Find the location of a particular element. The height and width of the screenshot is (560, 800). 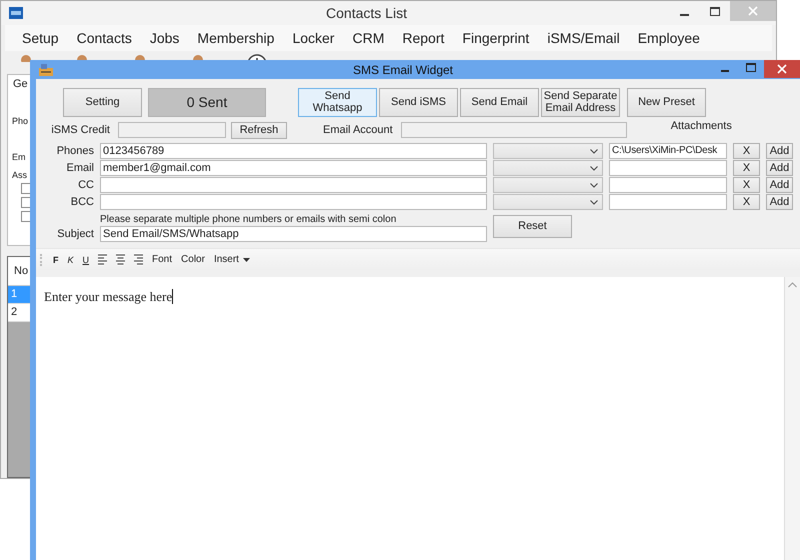

app-icon is located at coordinates (16, 13).